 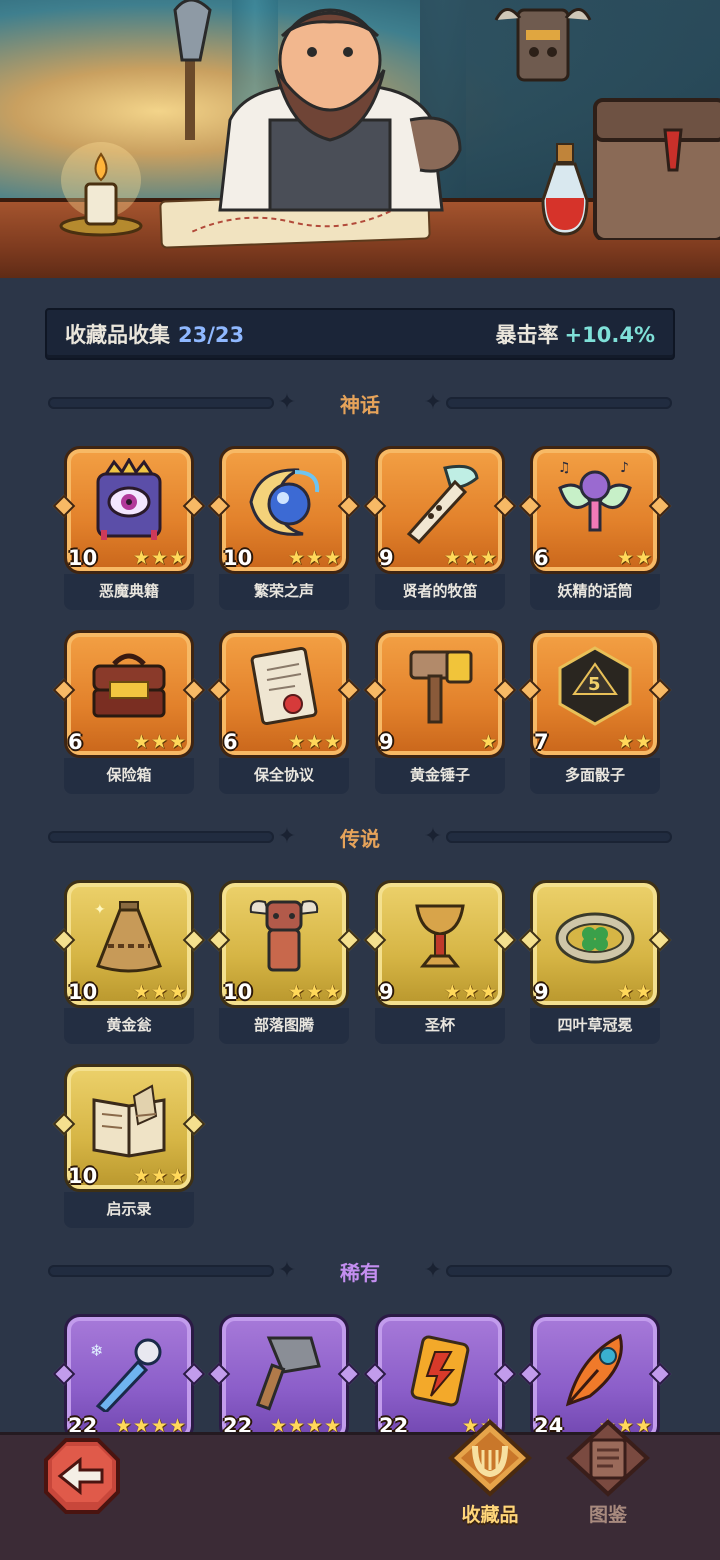 I want to click on tab-collection: 收藏品, so click(x=490, y=1473).